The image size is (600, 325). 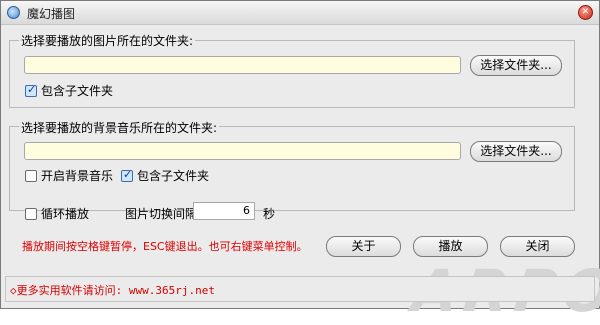 I want to click on loop-play-label: 循环播放, so click(x=65, y=214).